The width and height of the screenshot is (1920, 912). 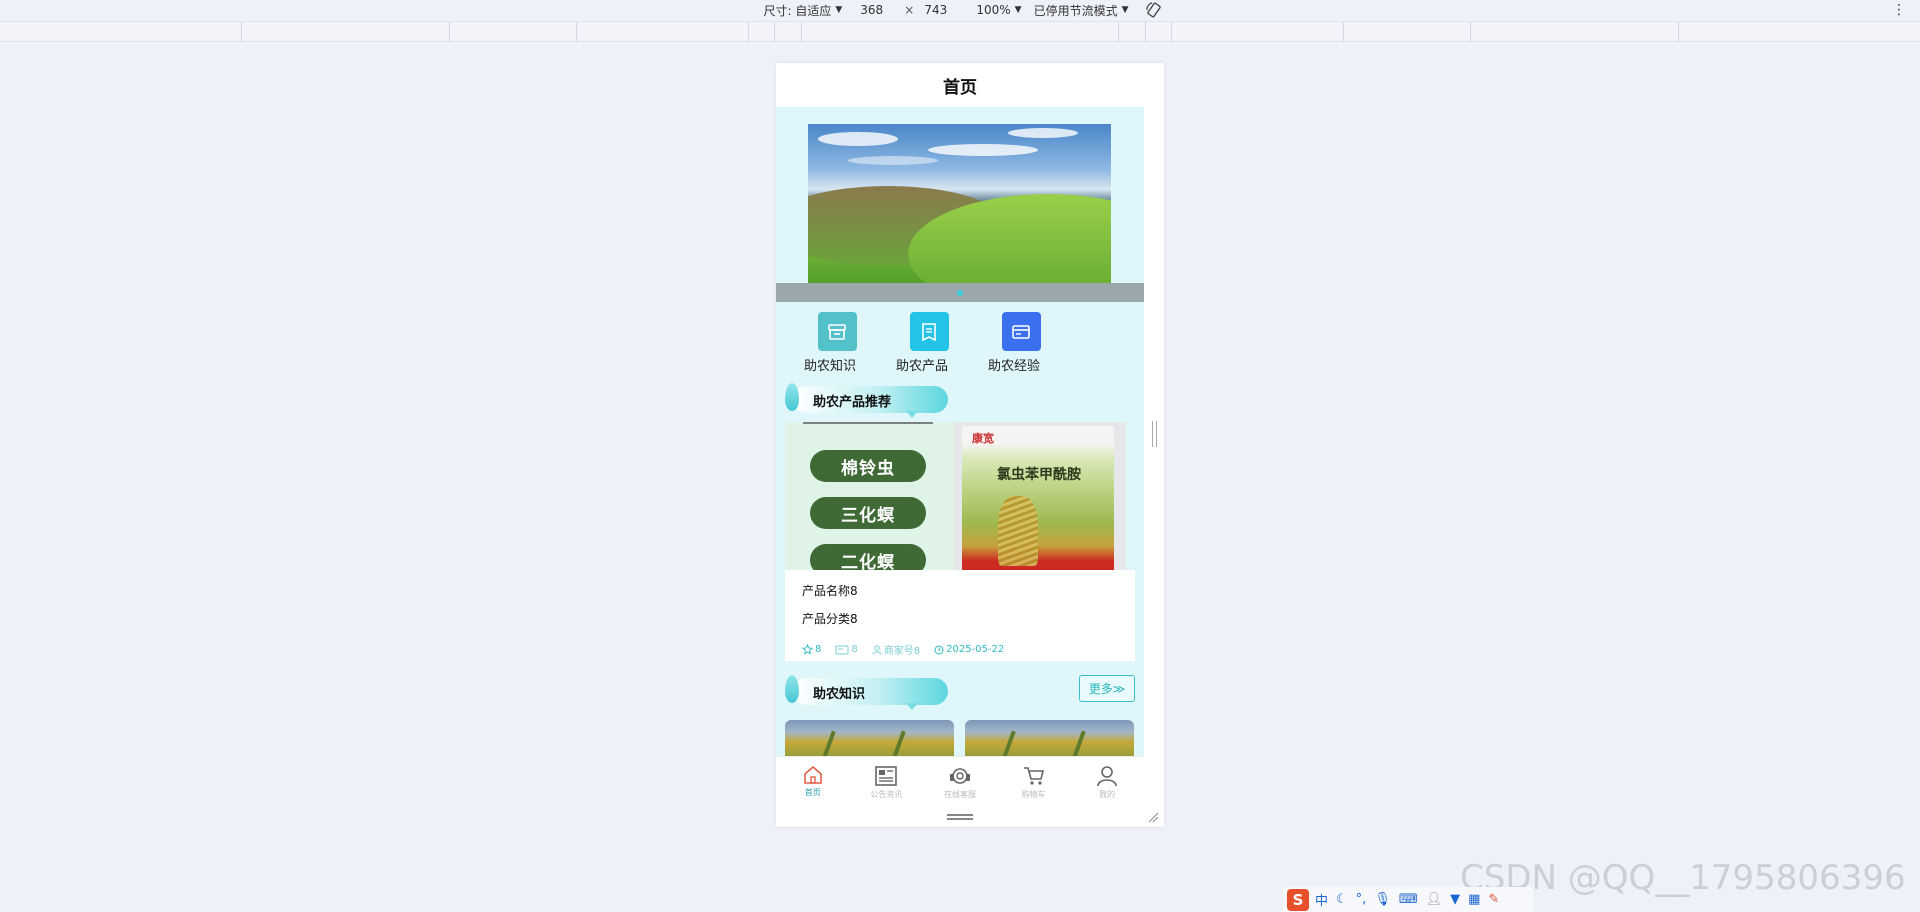 What do you see at coordinates (959, 205) in the screenshot?
I see `banner-image` at bounding box center [959, 205].